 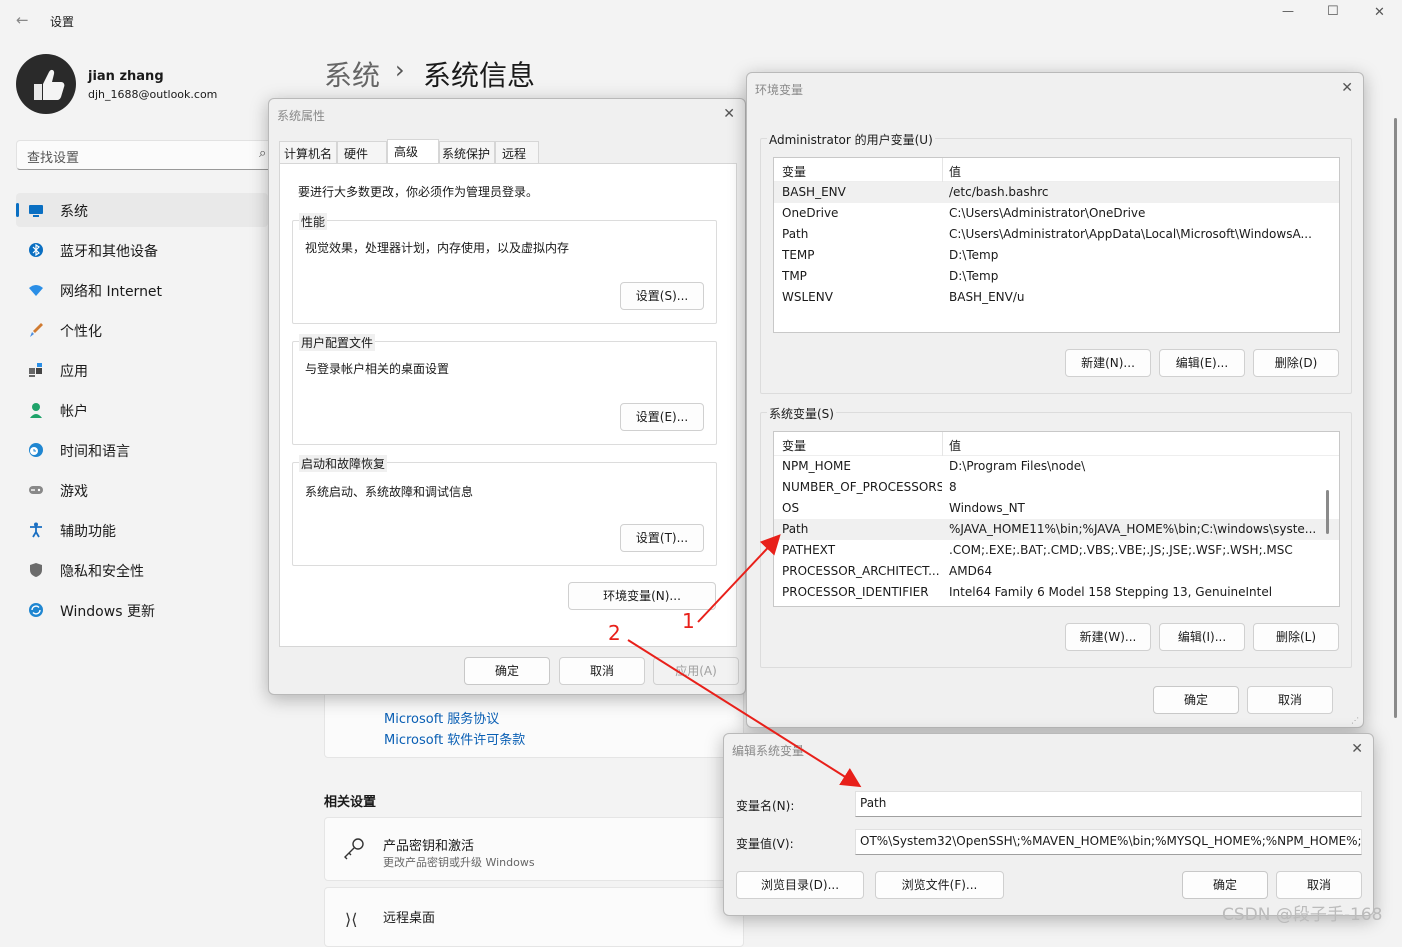 I want to click on watermark: CSDN @段子手-168, so click(x=1302, y=915).